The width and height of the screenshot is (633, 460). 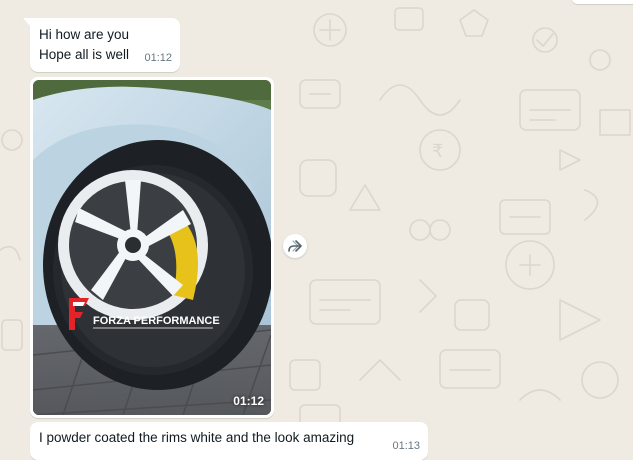 I want to click on forward-icon, so click(x=295, y=246).